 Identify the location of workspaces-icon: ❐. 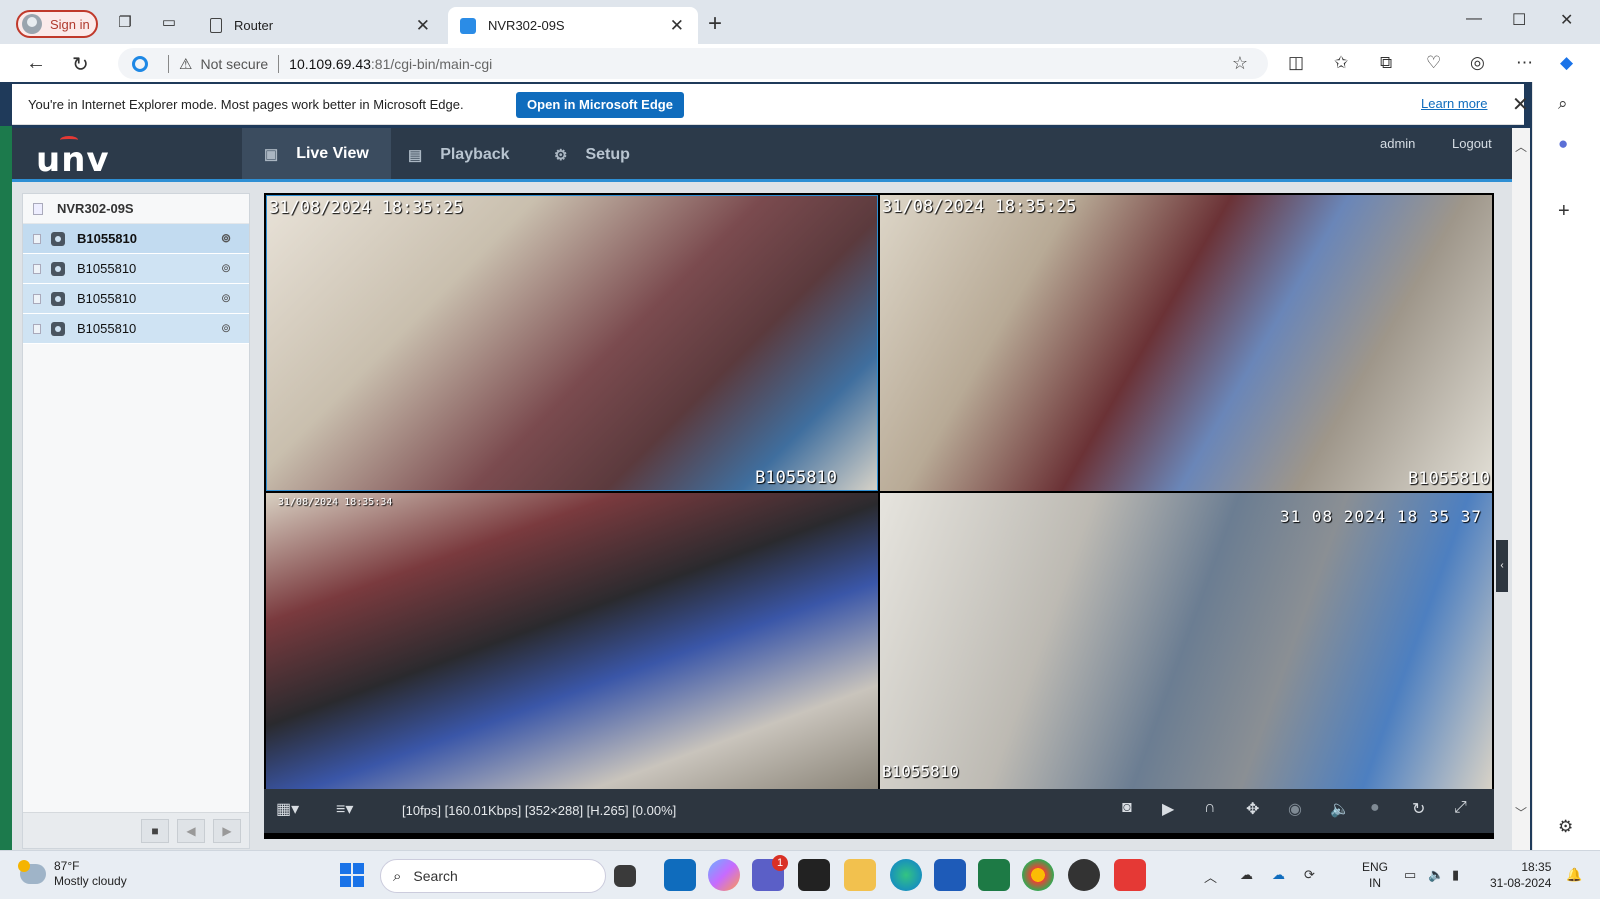
(125, 23).